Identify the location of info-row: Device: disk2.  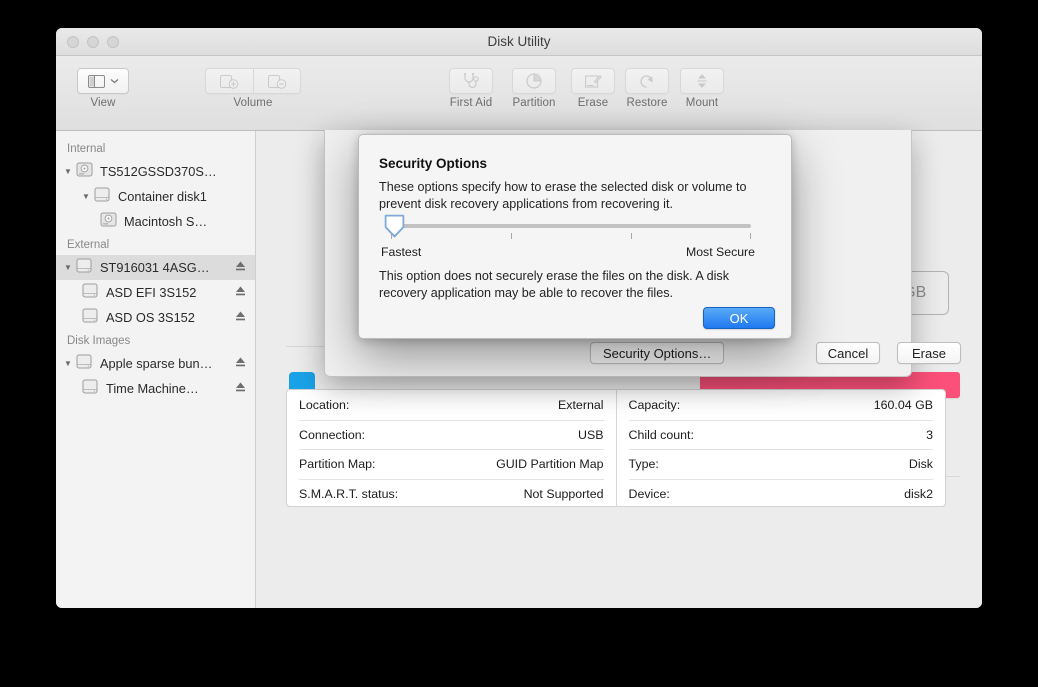
(780, 493).